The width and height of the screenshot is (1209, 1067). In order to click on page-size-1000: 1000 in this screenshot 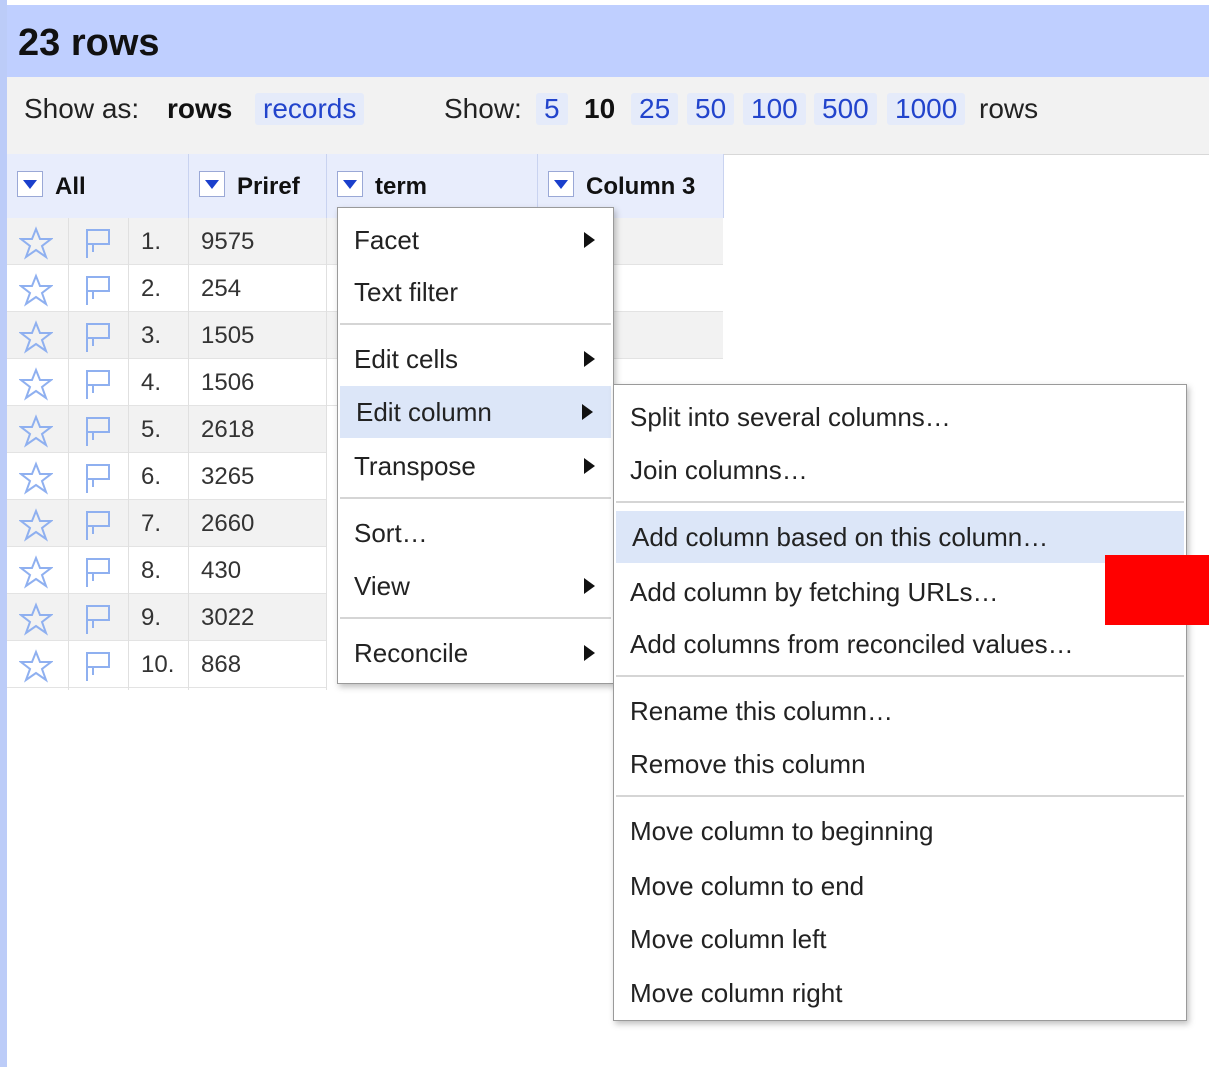, I will do `click(926, 109)`.